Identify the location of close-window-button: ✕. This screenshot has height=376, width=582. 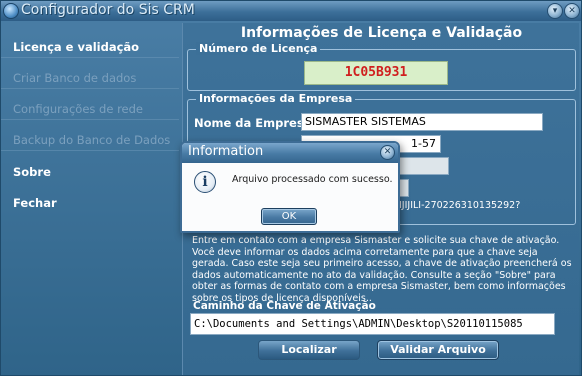
(572, 11).